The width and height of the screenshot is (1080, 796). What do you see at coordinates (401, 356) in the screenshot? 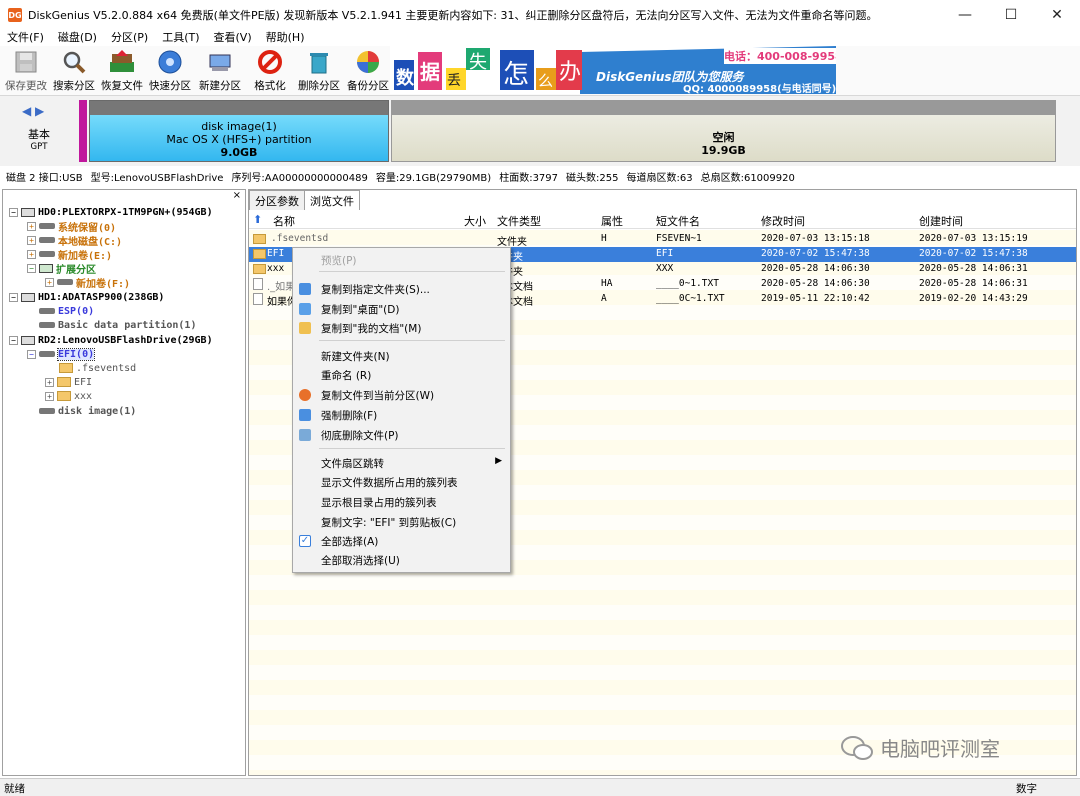
I see `menu-item-new-folder: 新建文件夹(N)` at bounding box center [401, 356].